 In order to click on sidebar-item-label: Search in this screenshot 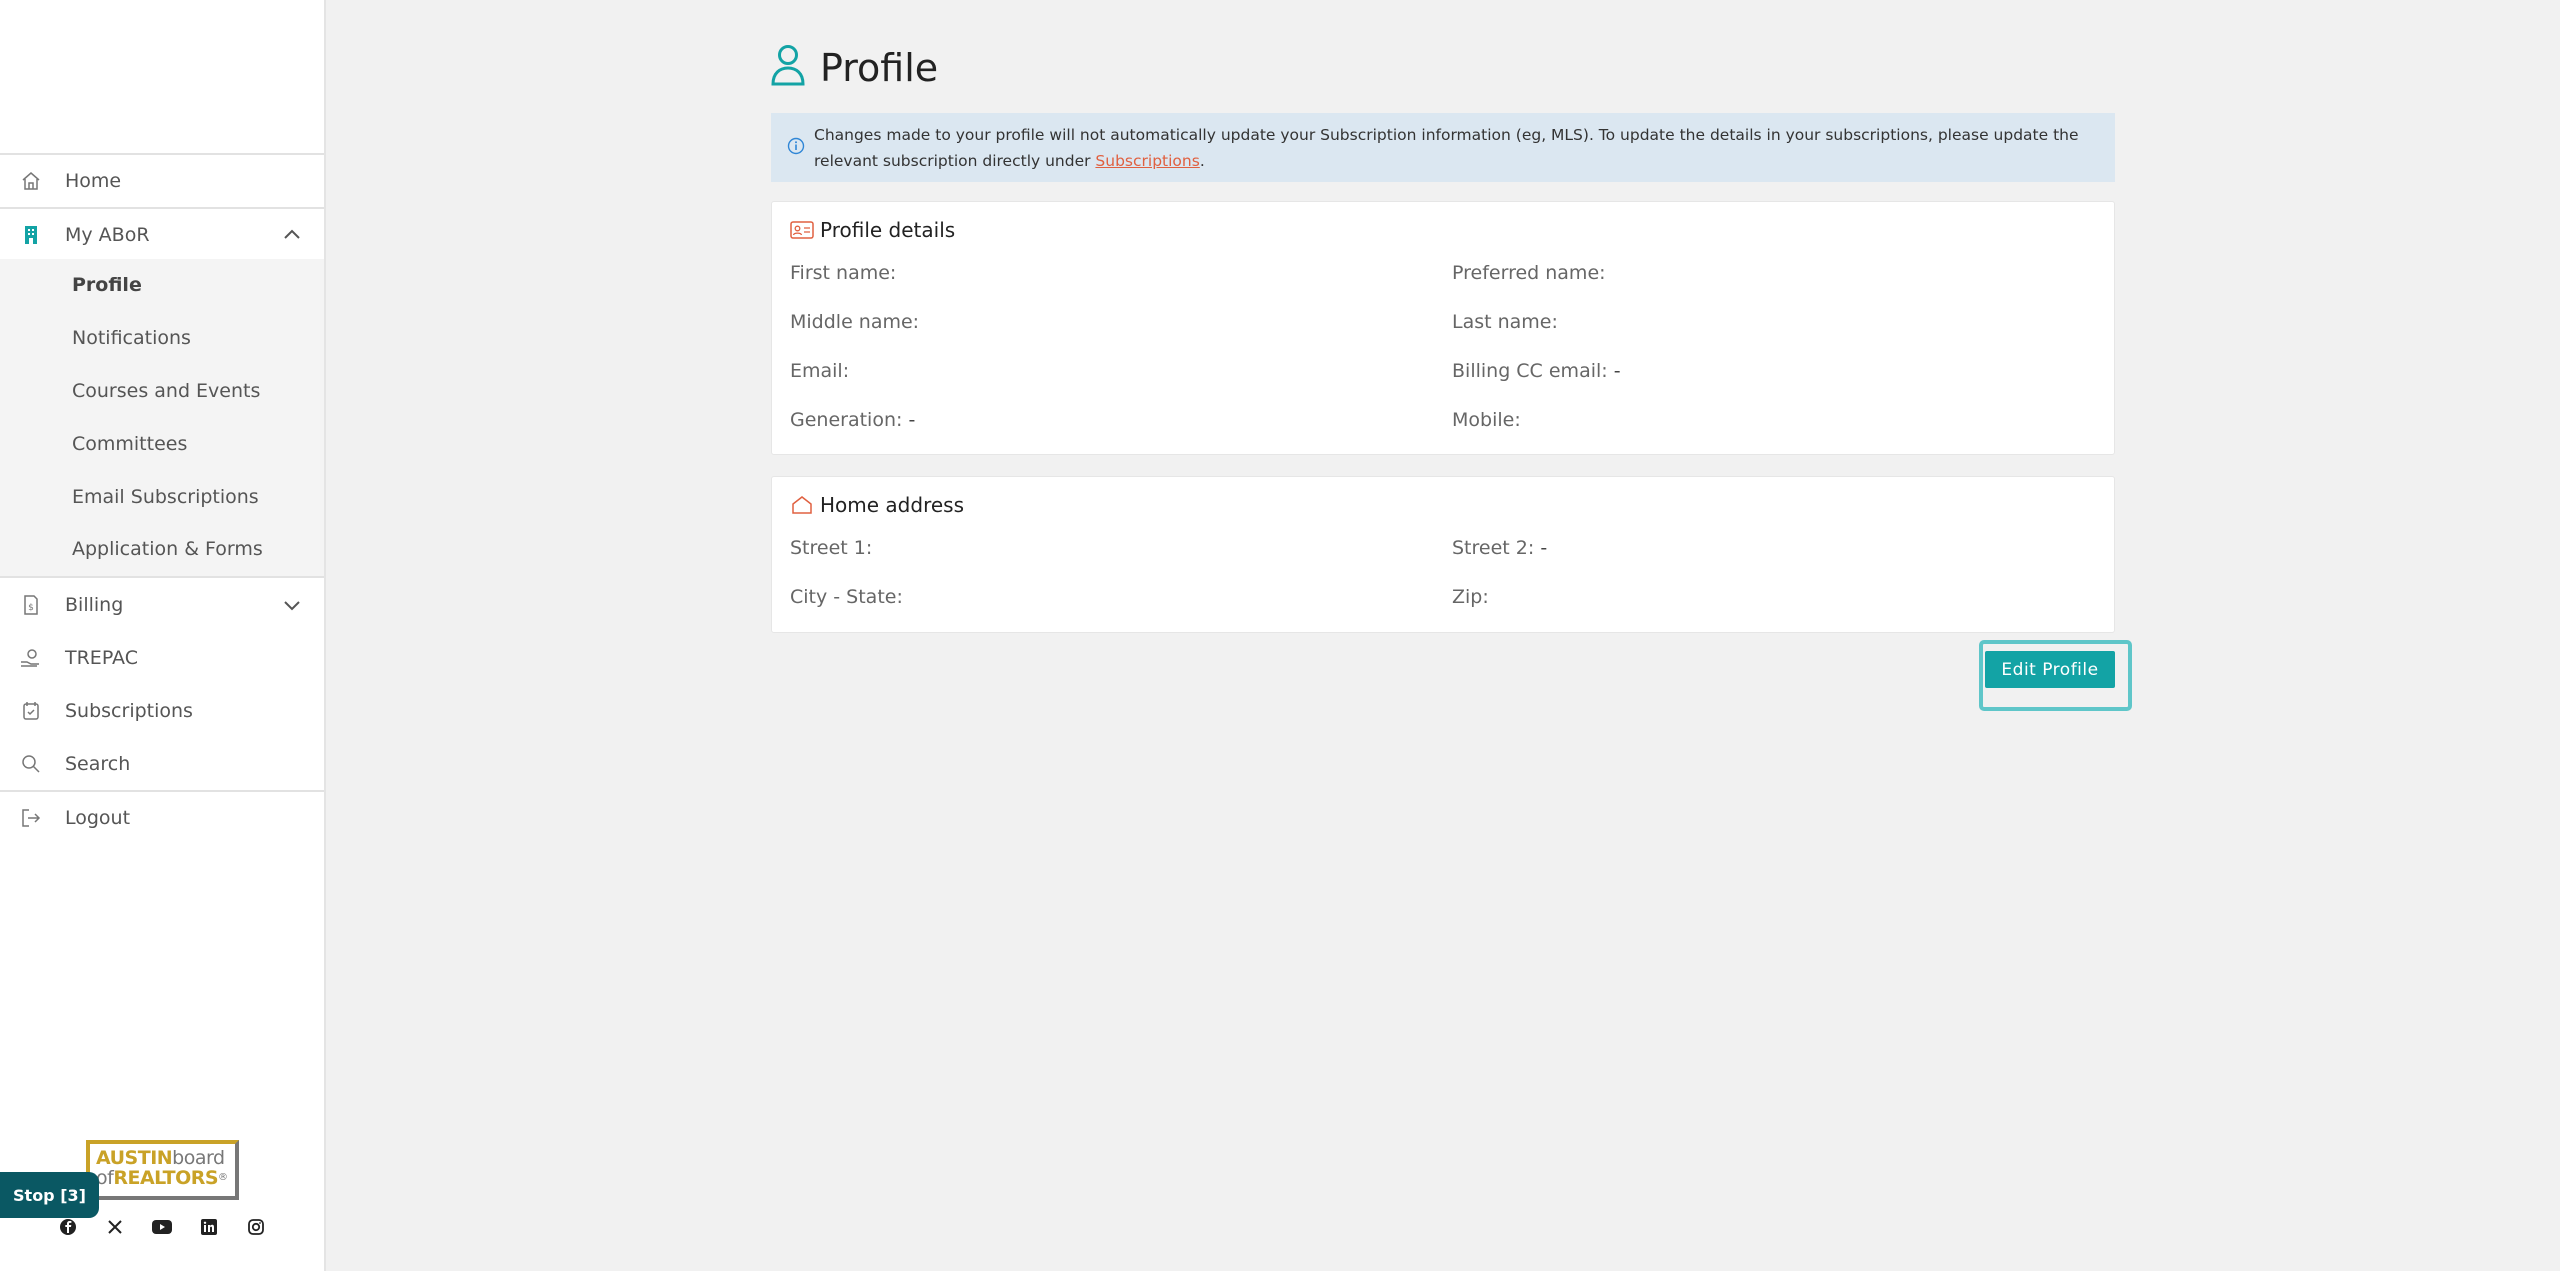, I will do `click(98, 763)`.